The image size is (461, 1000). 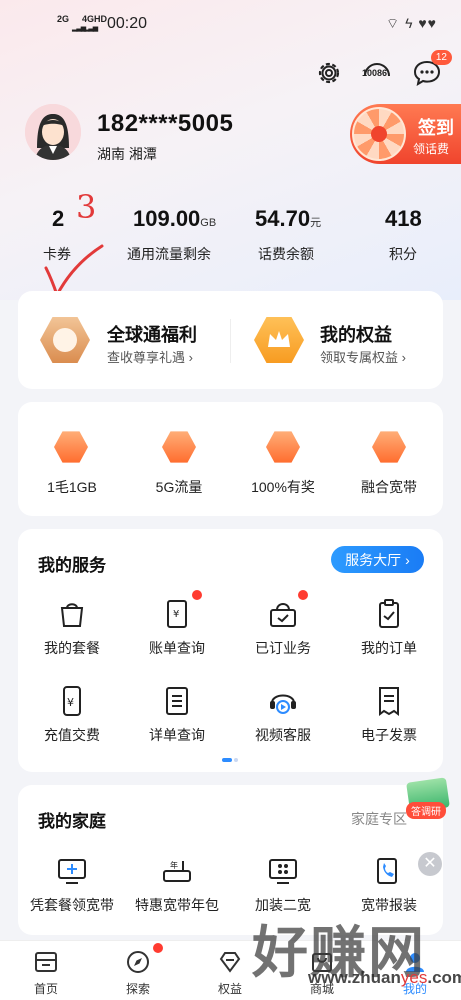 What do you see at coordinates (91, 28) in the screenshot?
I see `signal-bars-icon-2: ▂▃▅` at bounding box center [91, 28].